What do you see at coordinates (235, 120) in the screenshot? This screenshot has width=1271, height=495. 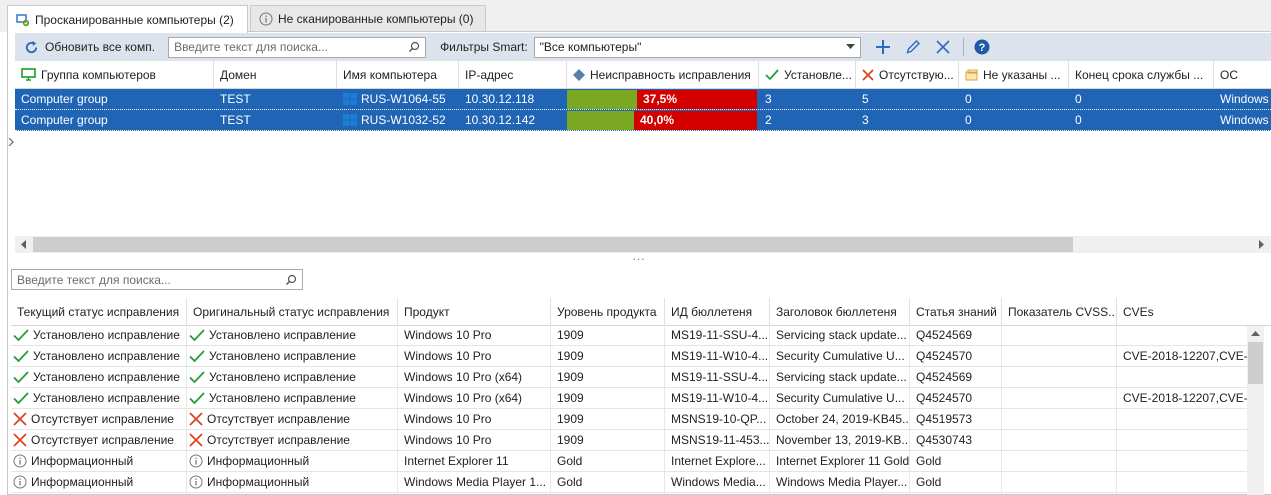 I see `domain-cell: TEST` at bounding box center [235, 120].